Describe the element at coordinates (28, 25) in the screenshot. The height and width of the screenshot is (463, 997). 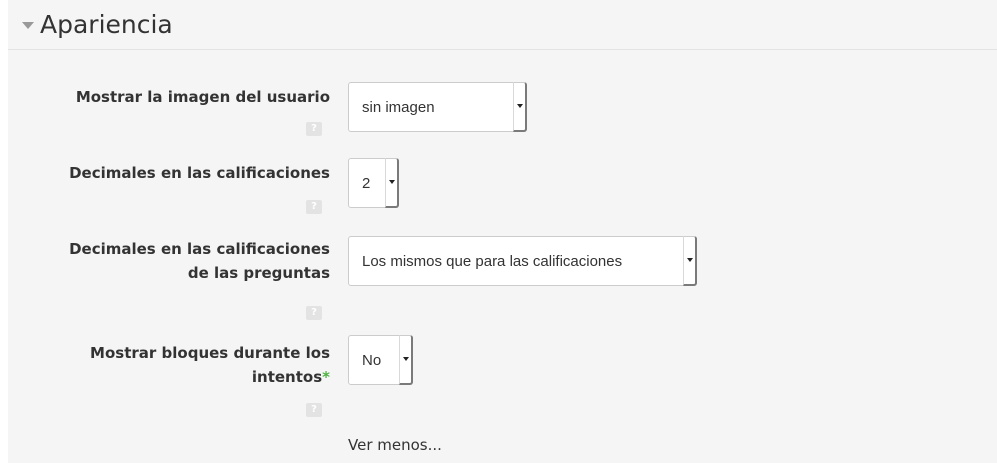
I see `collapse-triangle-icon` at that location.